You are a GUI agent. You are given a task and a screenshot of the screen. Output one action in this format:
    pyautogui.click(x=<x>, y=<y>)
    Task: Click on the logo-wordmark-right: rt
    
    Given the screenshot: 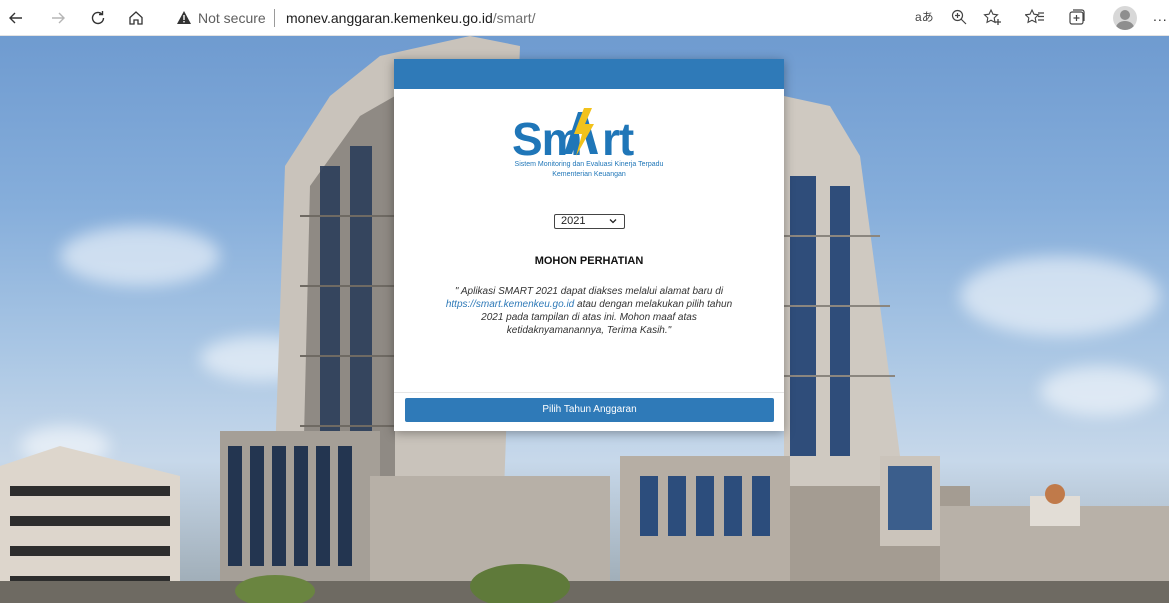 What is the action you would take?
    pyautogui.click(x=618, y=139)
    